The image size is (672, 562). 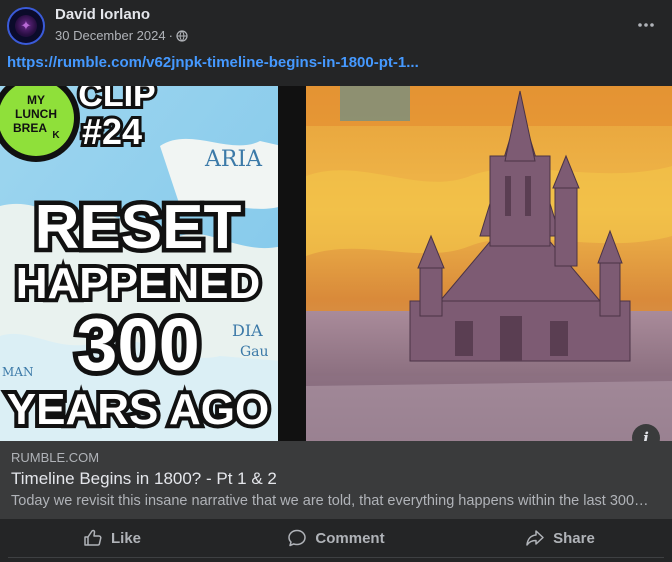 What do you see at coordinates (144, 479) in the screenshot?
I see `preview-title: Timeline Begins in 1800? - Pt 1 & 2` at bounding box center [144, 479].